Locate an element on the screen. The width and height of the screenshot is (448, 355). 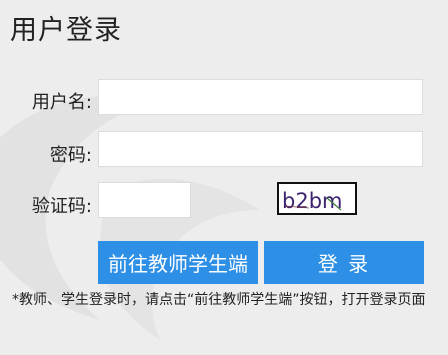
captcha-graphic: b2bm is located at coordinates (312, 201).